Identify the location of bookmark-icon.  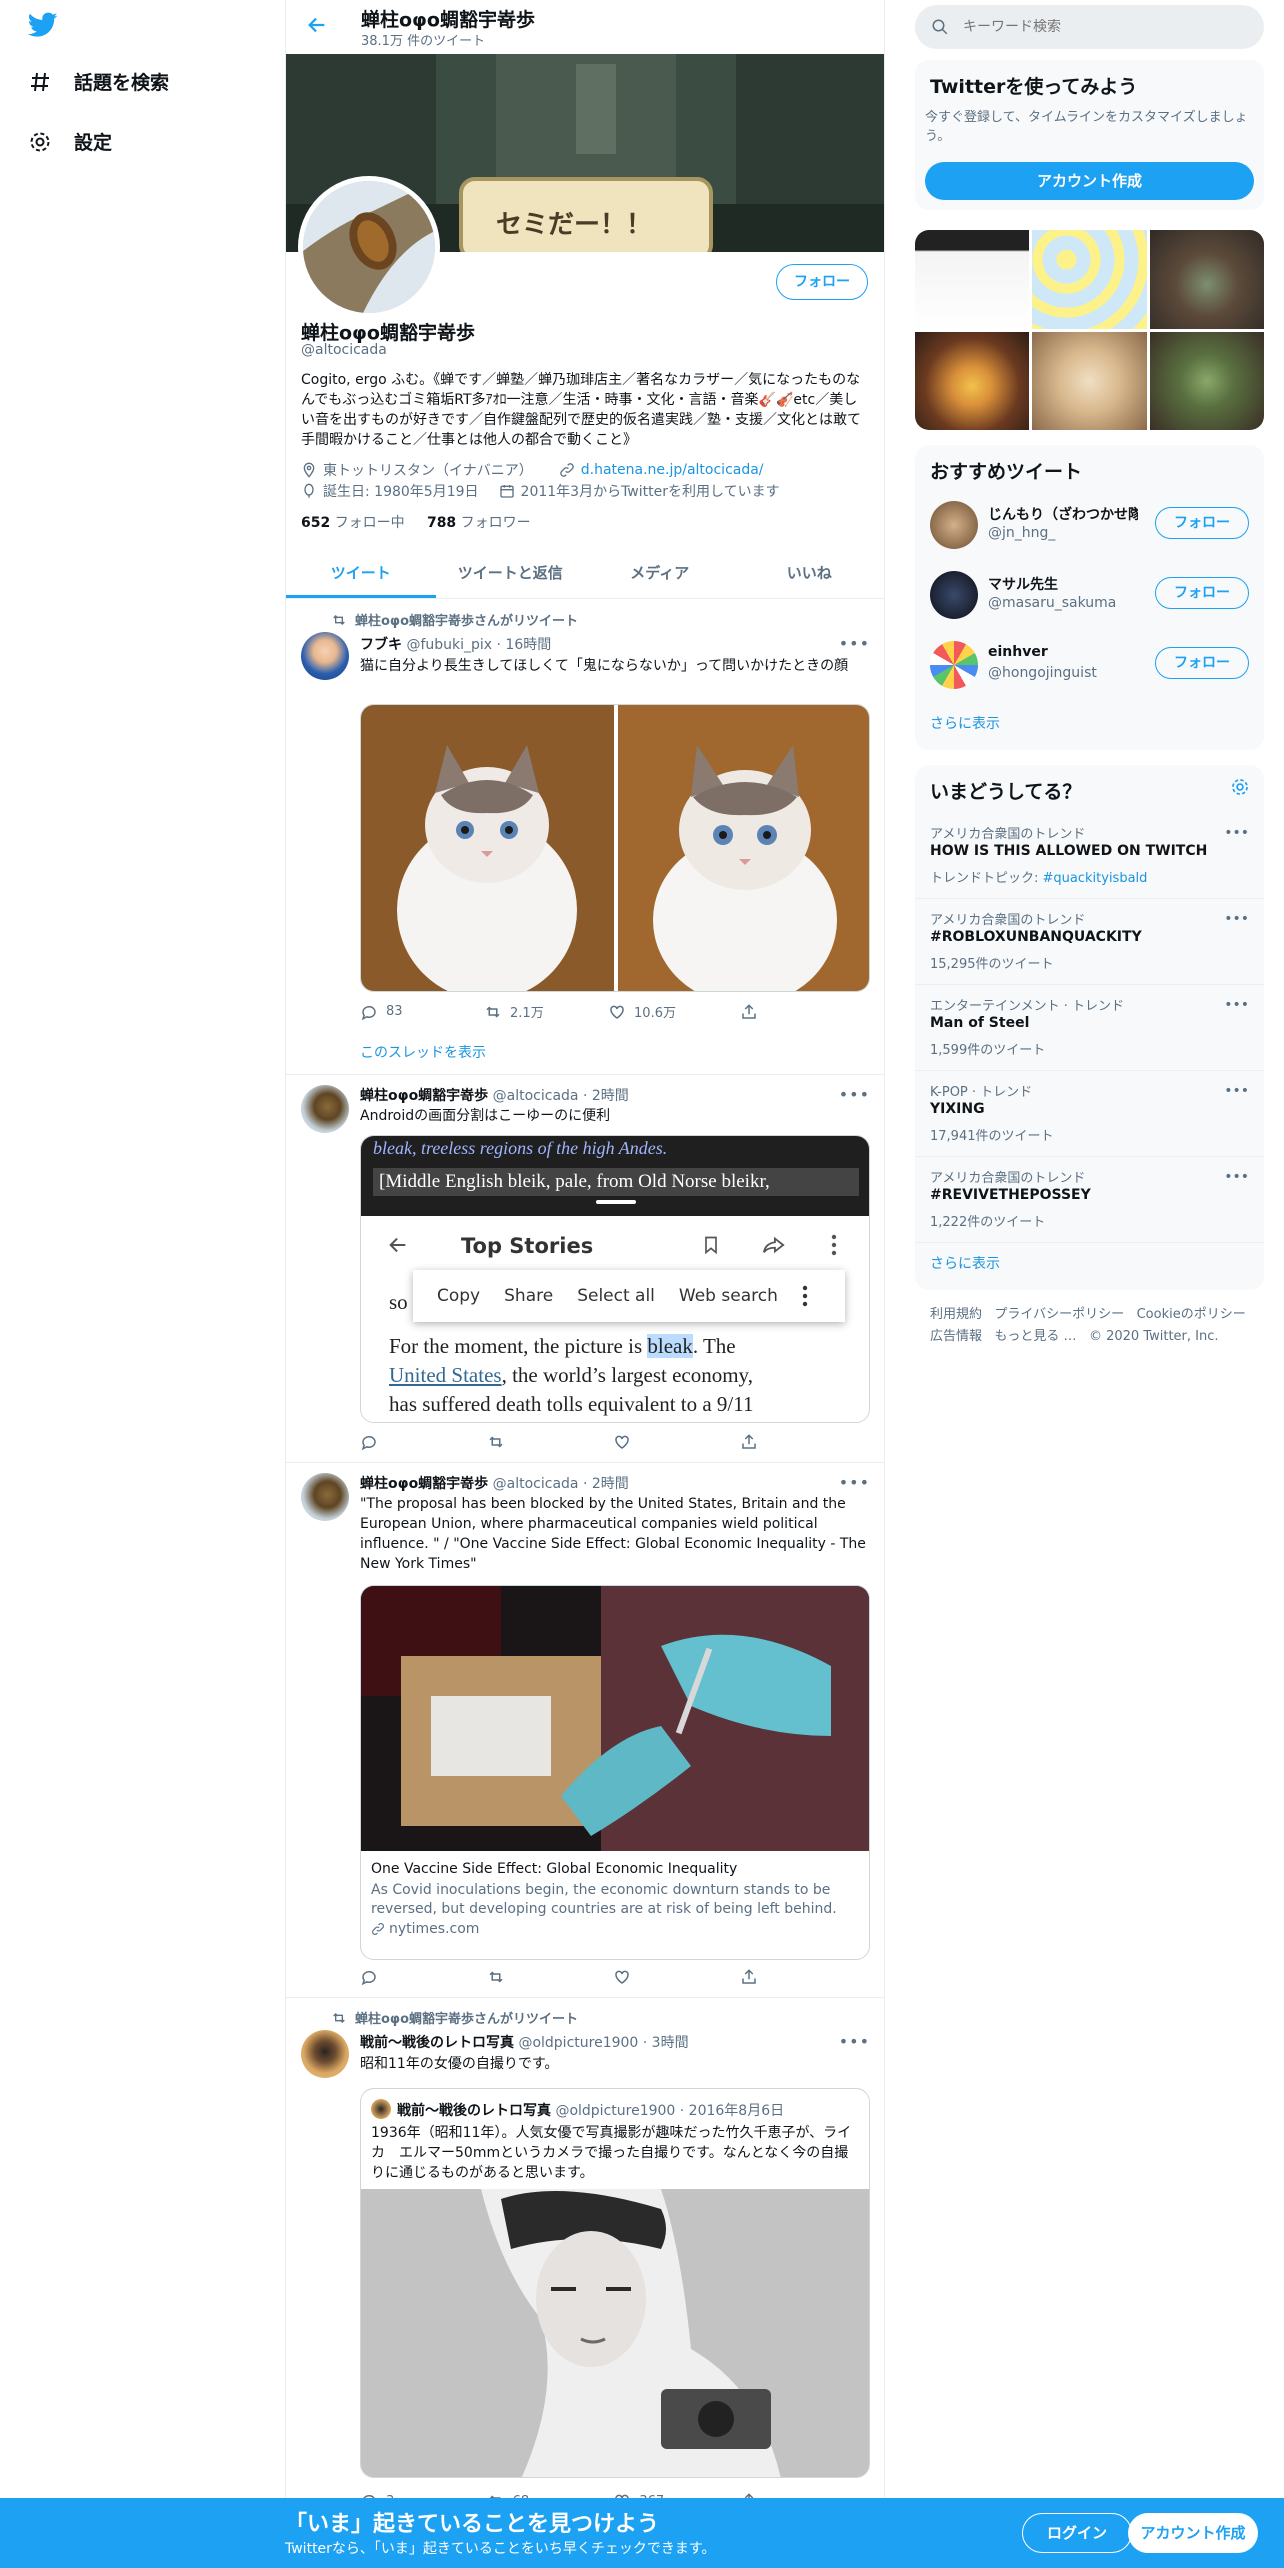
(711, 1245).